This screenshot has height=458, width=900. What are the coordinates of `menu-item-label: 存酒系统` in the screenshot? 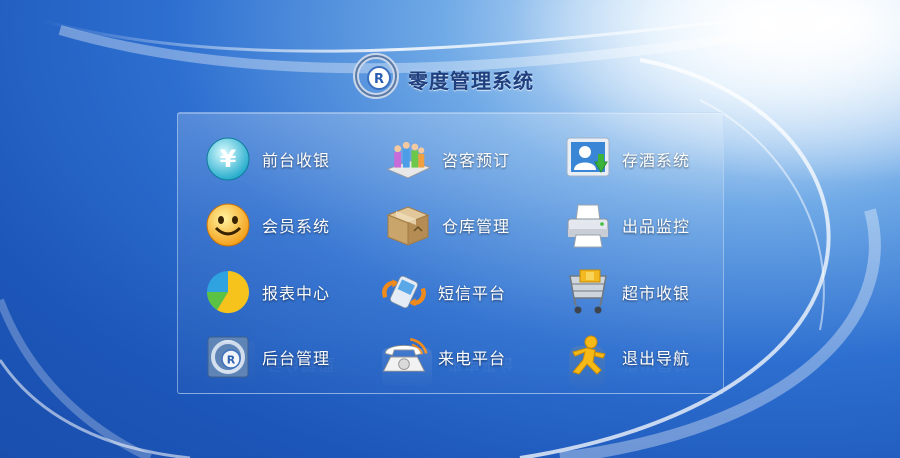 It's located at (656, 160).